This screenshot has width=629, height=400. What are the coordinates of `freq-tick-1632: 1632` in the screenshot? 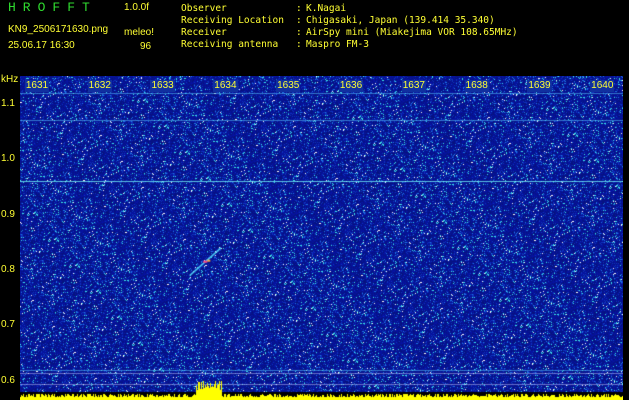 It's located at (99, 86).